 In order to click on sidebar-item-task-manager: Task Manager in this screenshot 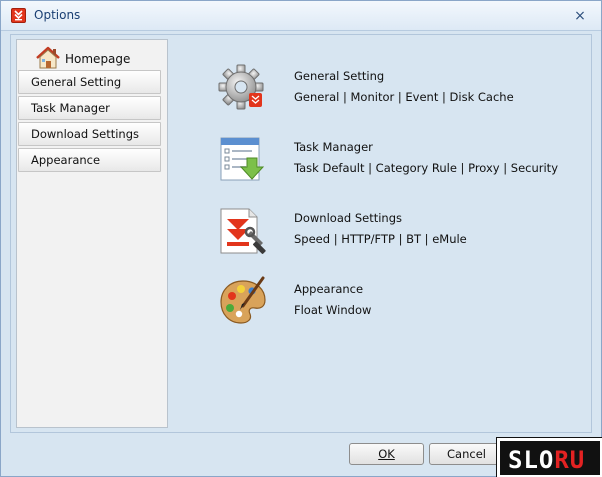, I will do `click(89, 108)`.